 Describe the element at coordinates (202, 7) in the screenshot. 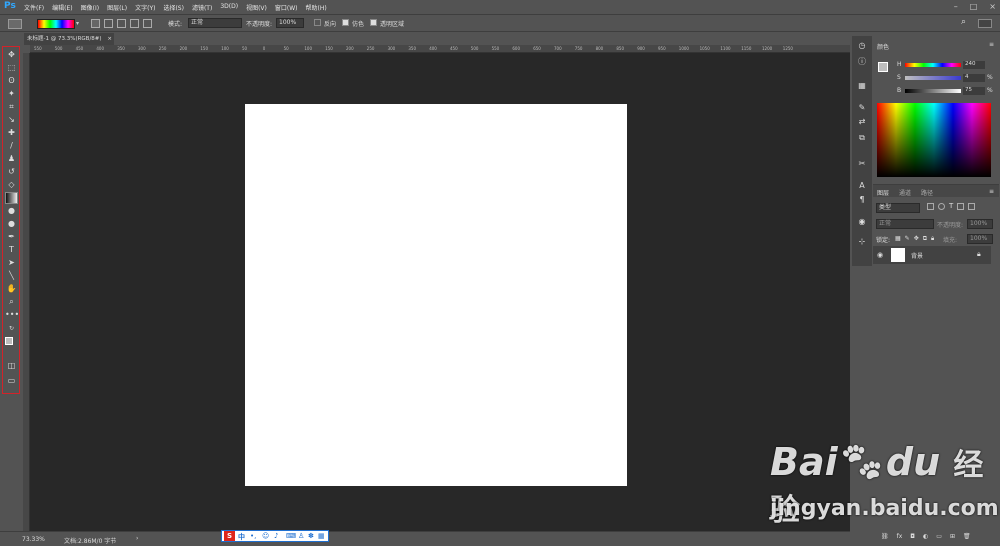

I see `menu-filter: 滤镜(T)` at that location.